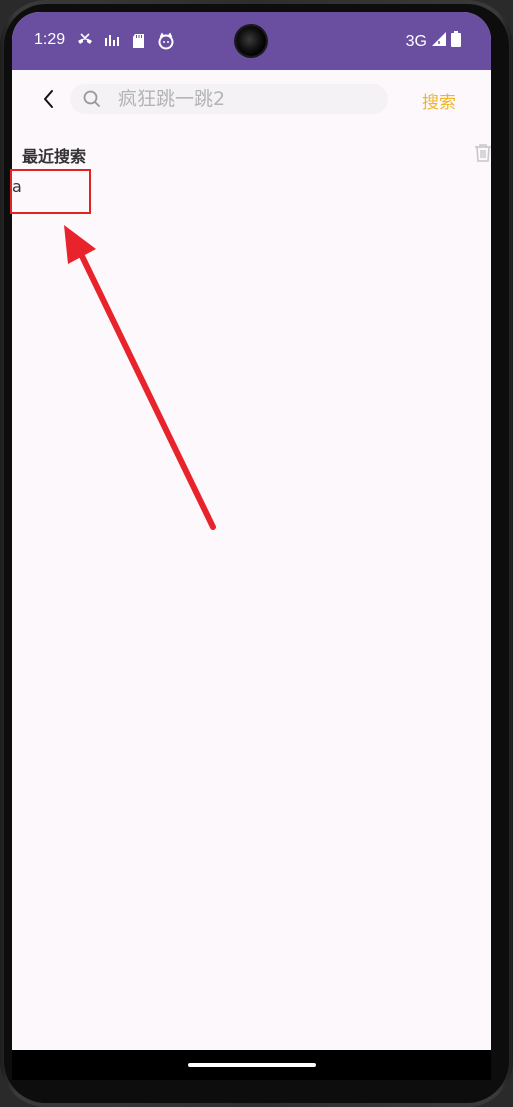 The height and width of the screenshot is (1107, 513). What do you see at coordinates (439, 41) in the screenshot?
I see `cell-signal-icon` at bounding box center [439, 41].